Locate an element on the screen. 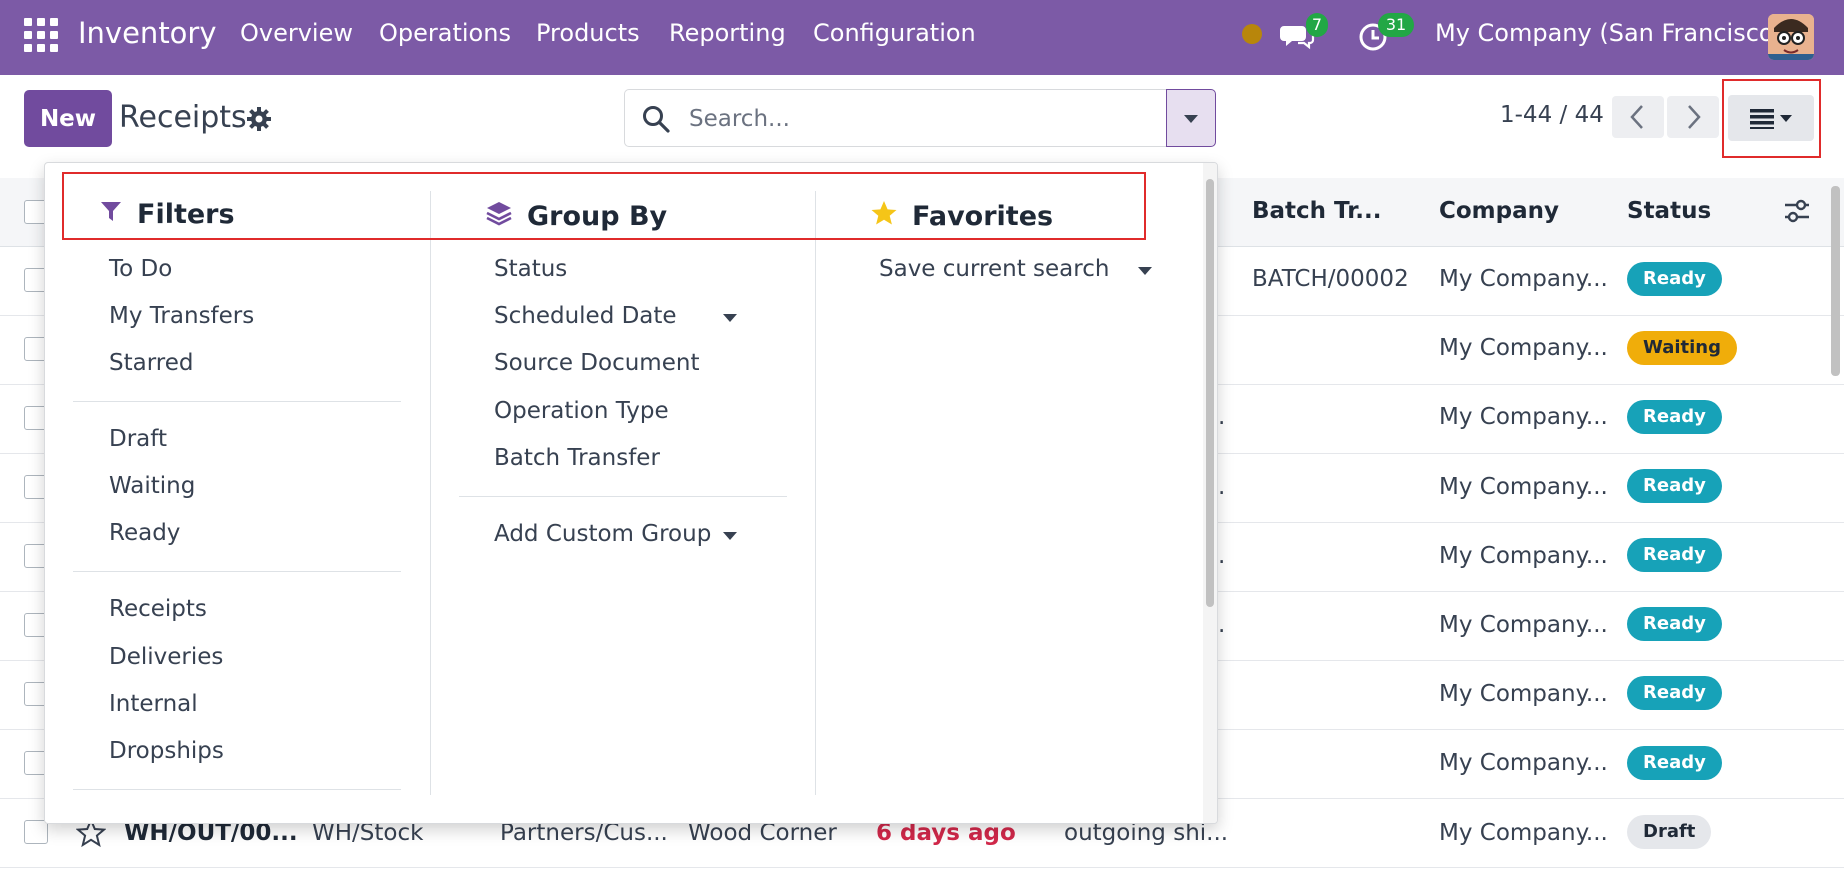 This screenshot has height=873, width=1844. menu-operations: Operations is located at coordinates (445, 33).